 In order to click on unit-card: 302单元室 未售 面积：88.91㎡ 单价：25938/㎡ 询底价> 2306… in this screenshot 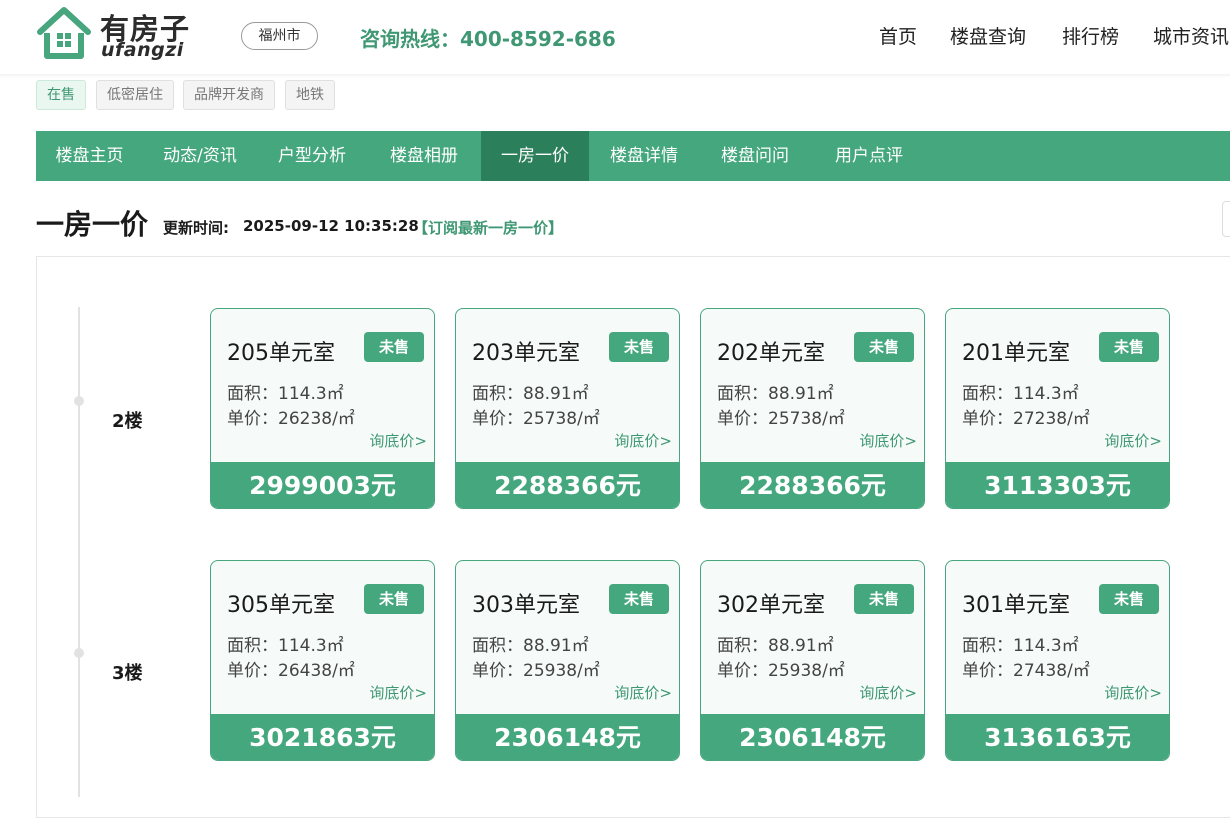, I will do `click(812, 660)`.